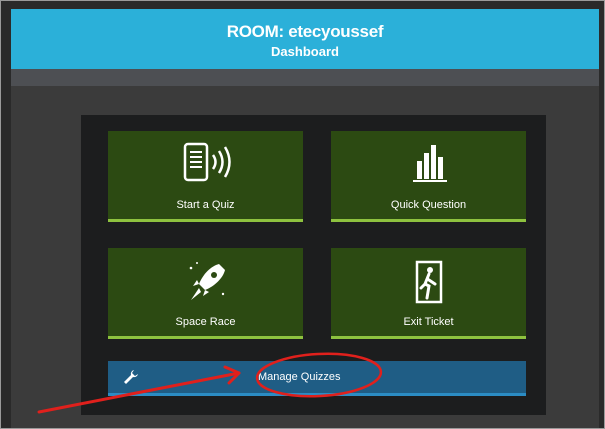 The width and height of the screenshot is (605, 429). Describe the element at coordinates (429, 165) in the screenshot. I see `bar-chart-icon` at that location.